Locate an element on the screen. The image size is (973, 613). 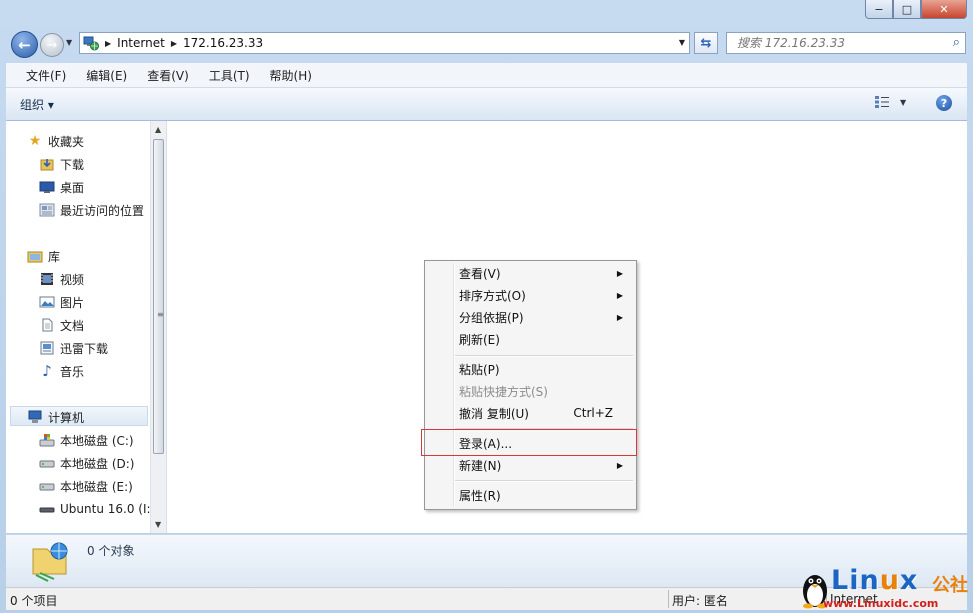
menu-item-paste-shortcut: 粘贴快捷方式(S) is located at coordinates (545, 391).